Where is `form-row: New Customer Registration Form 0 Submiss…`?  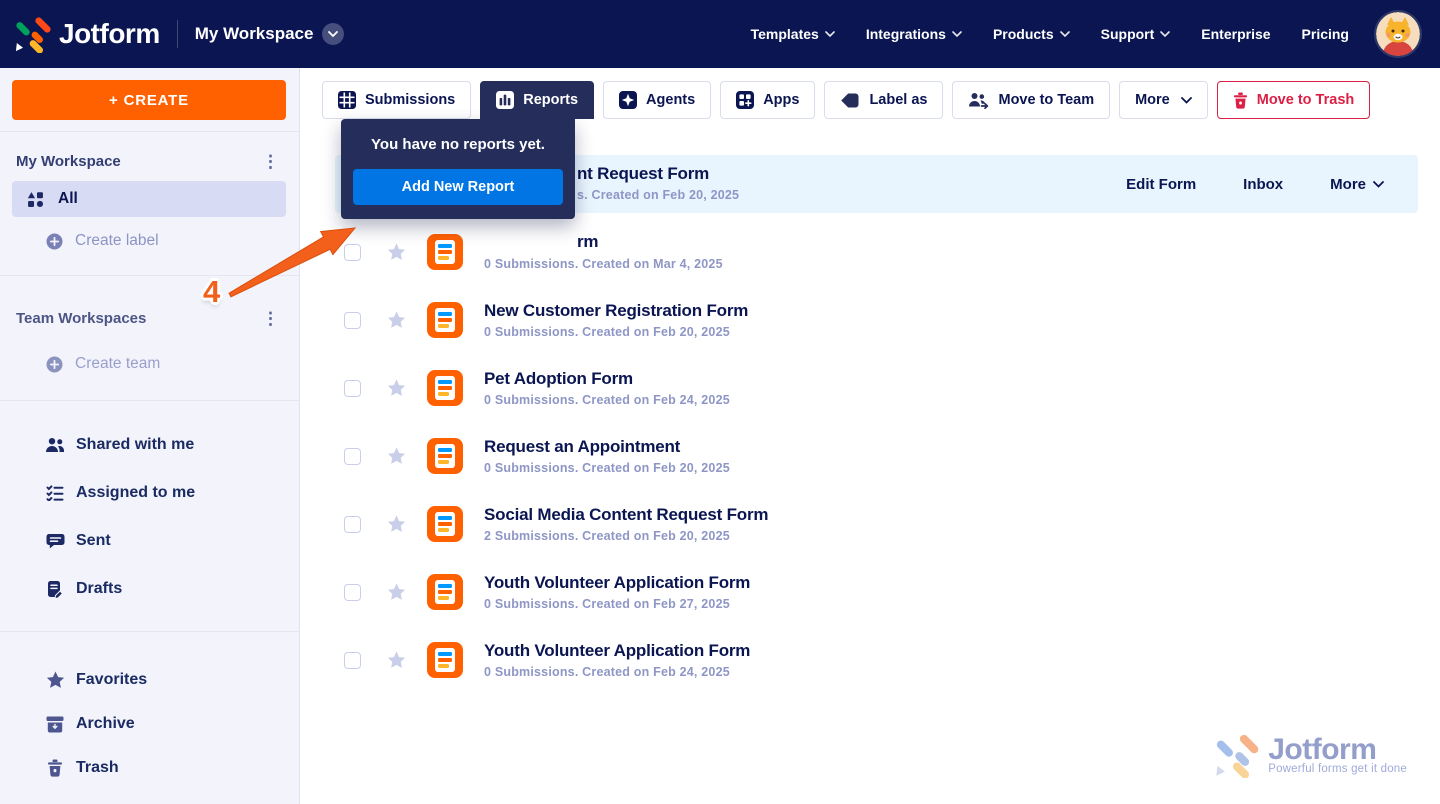
form-row: New Customer Registration Form 0 Submiss… is located at coordinates (876, 320).